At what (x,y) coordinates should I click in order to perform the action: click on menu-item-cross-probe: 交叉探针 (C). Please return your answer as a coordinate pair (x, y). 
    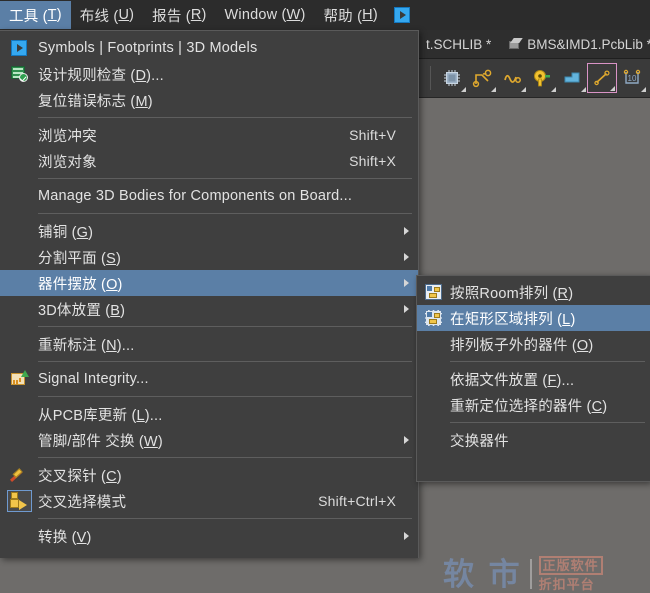
    Looking at the image, I should click on (209, 475).